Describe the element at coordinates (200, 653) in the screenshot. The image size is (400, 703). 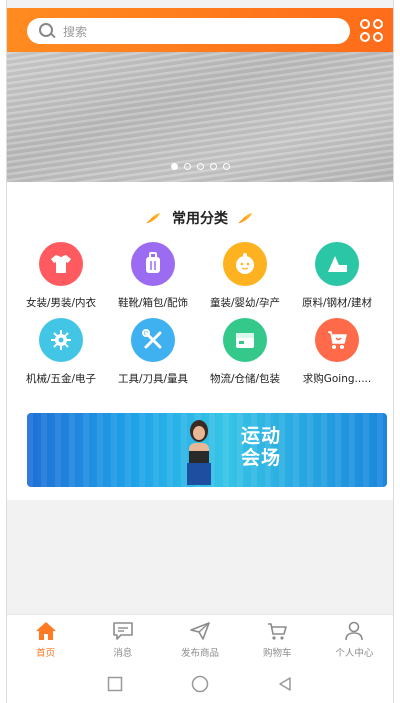
I see `tab-label: 发布商品` at that location.